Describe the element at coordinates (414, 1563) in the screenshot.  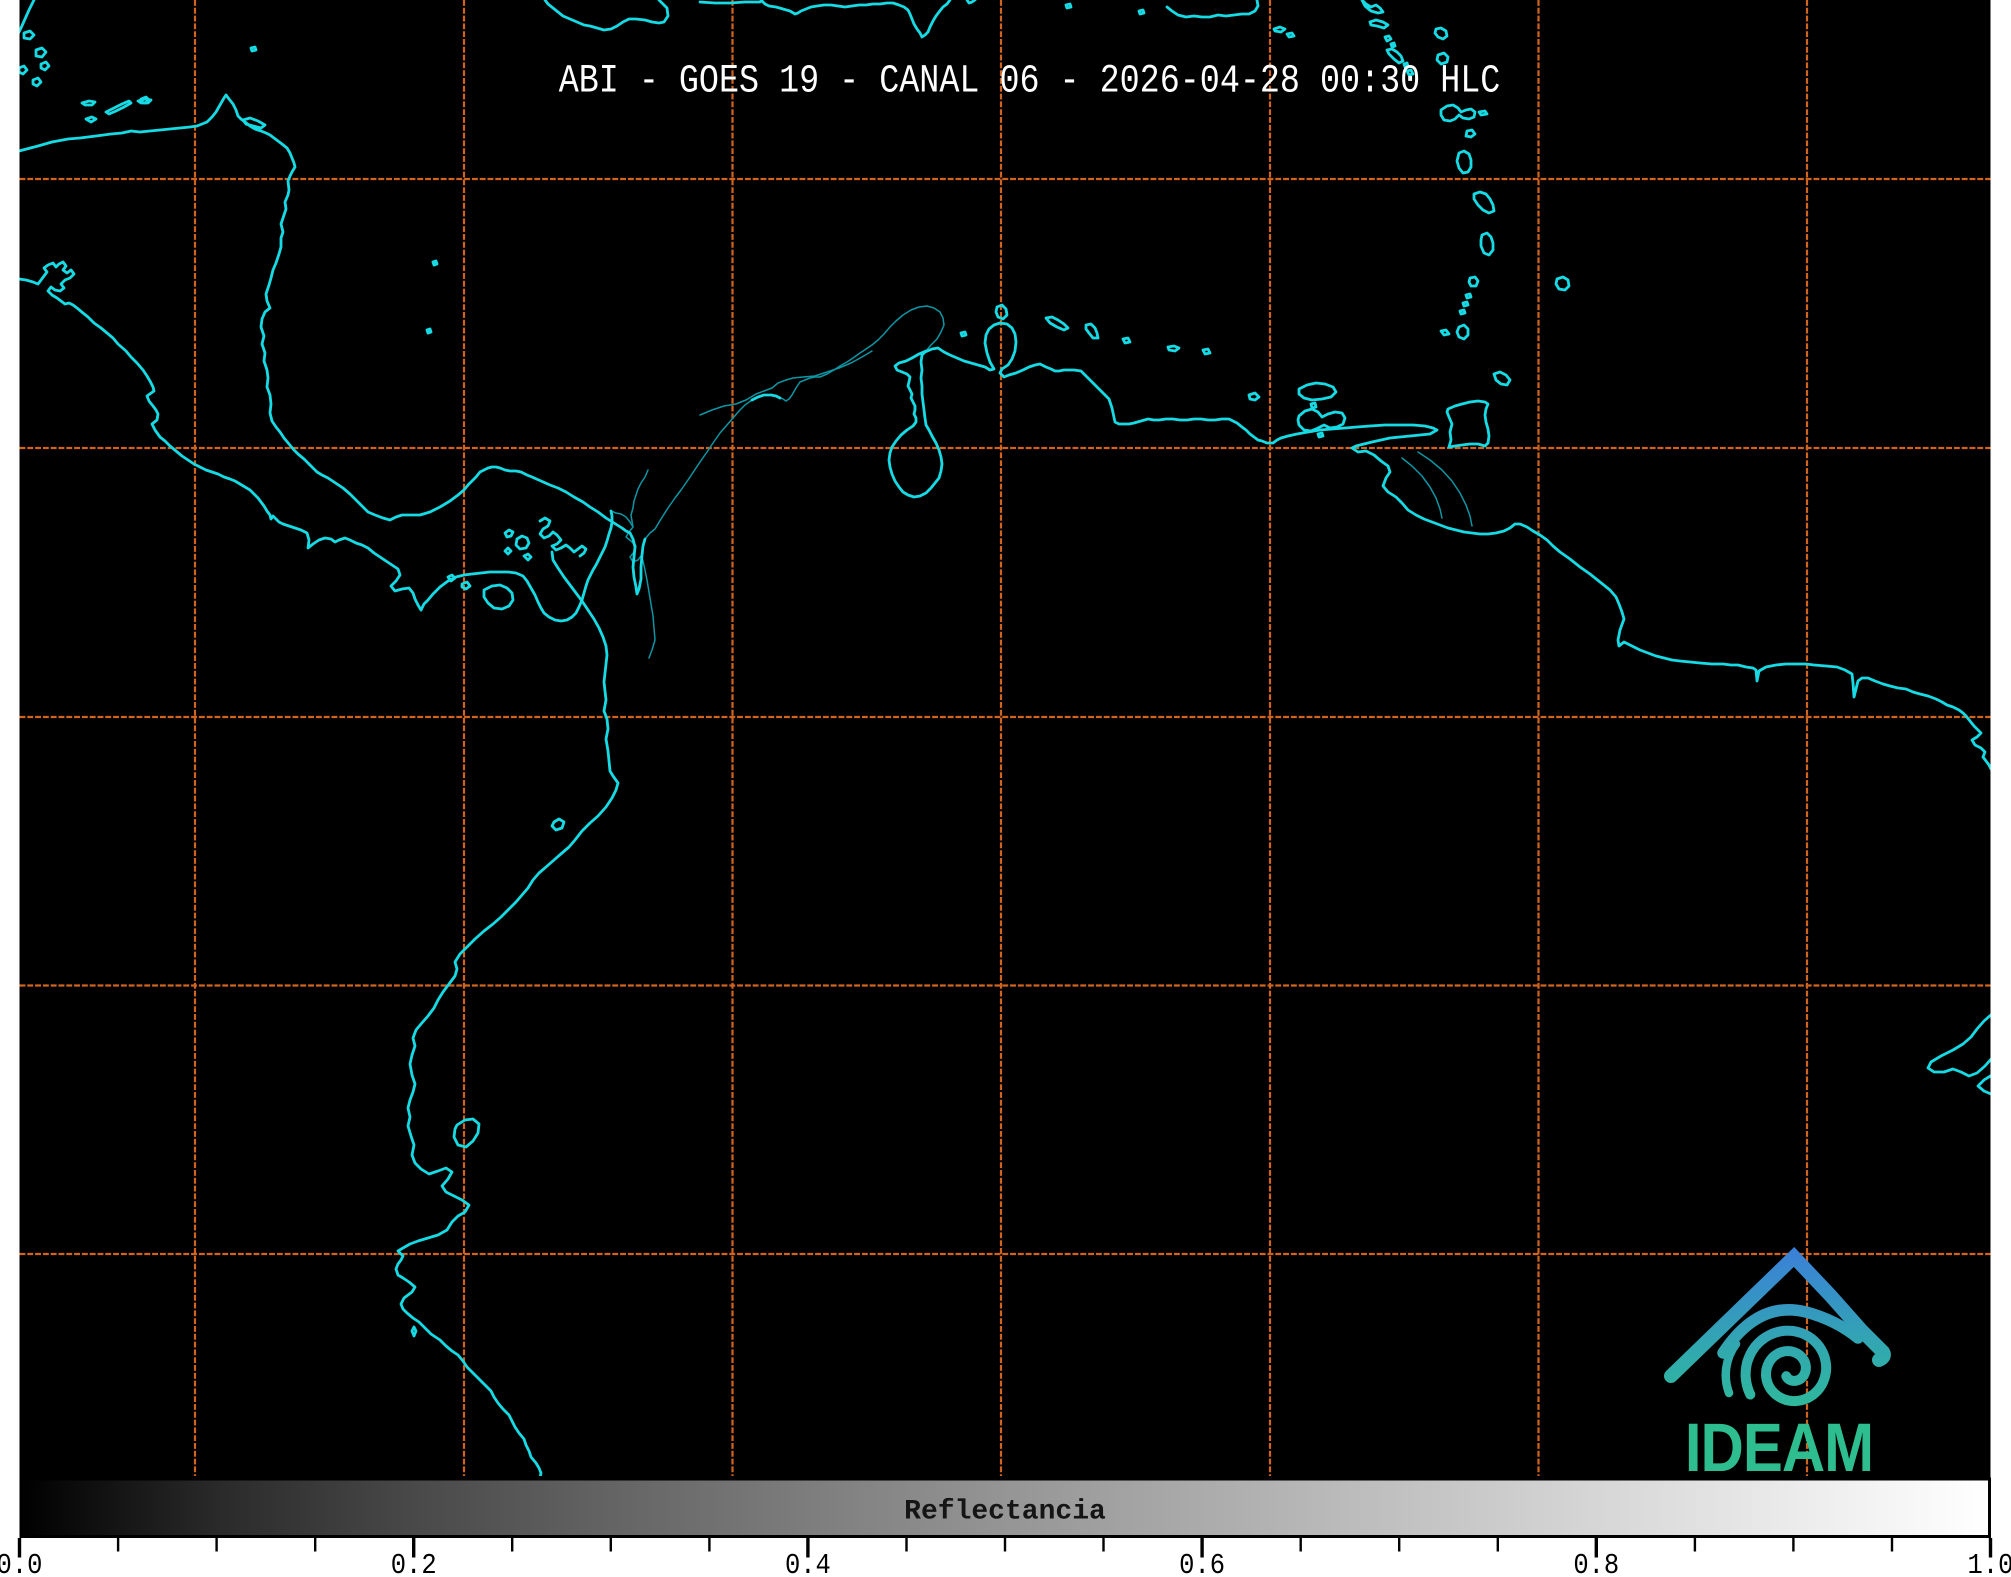
I see `svg-text: 0.2` at that location.